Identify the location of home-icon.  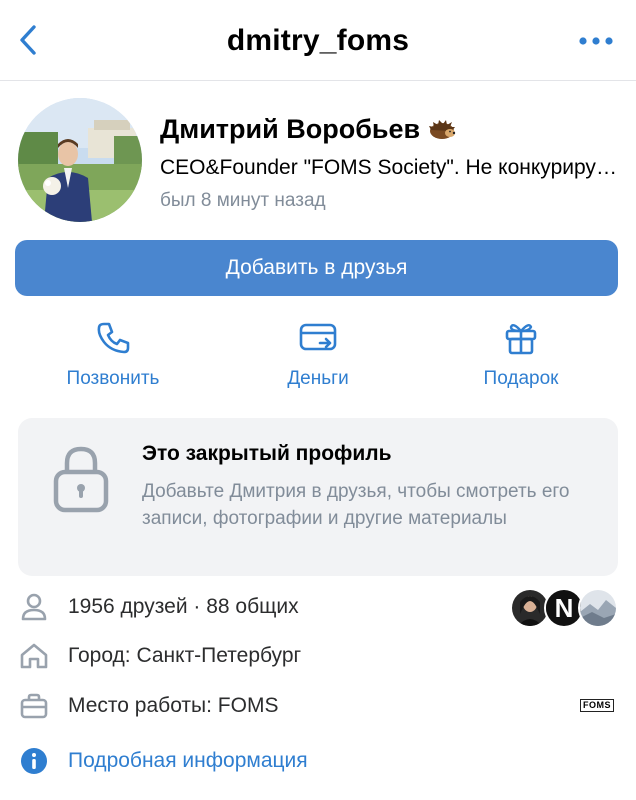
(34, 656).